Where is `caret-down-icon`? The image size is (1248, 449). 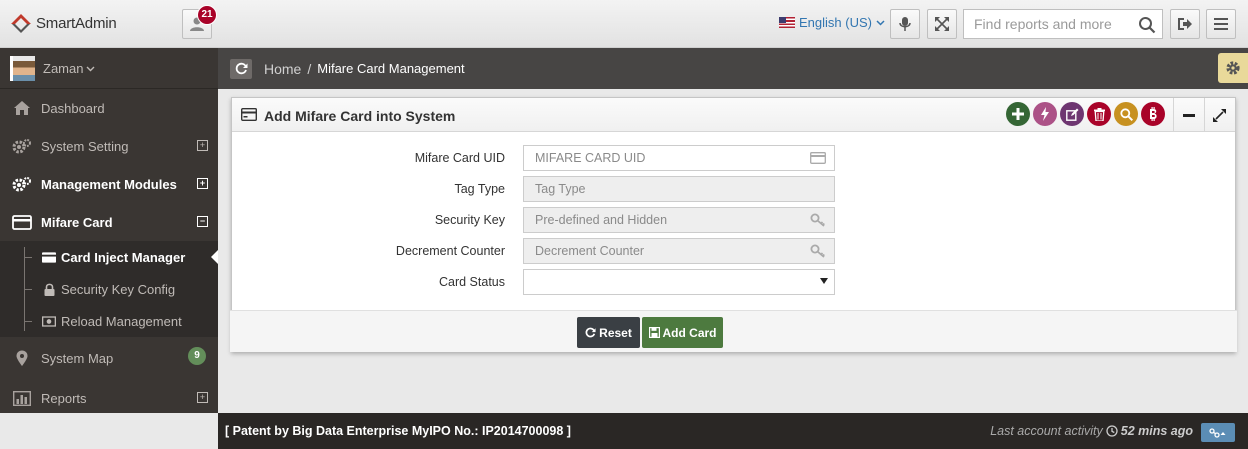
caret-down-icon is located at coordinates (824, 281).